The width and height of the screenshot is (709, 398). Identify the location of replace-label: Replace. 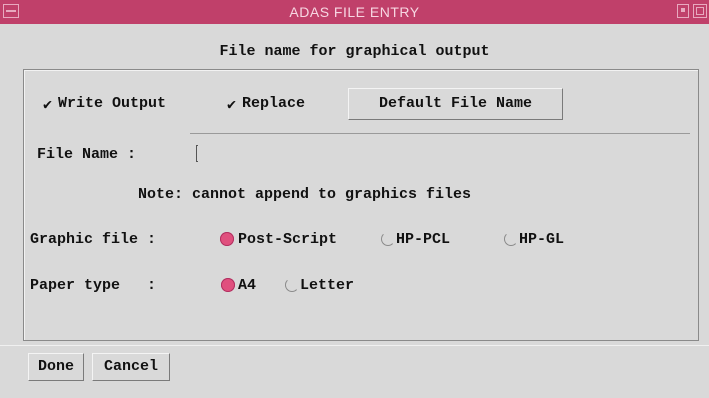
(273, 103).